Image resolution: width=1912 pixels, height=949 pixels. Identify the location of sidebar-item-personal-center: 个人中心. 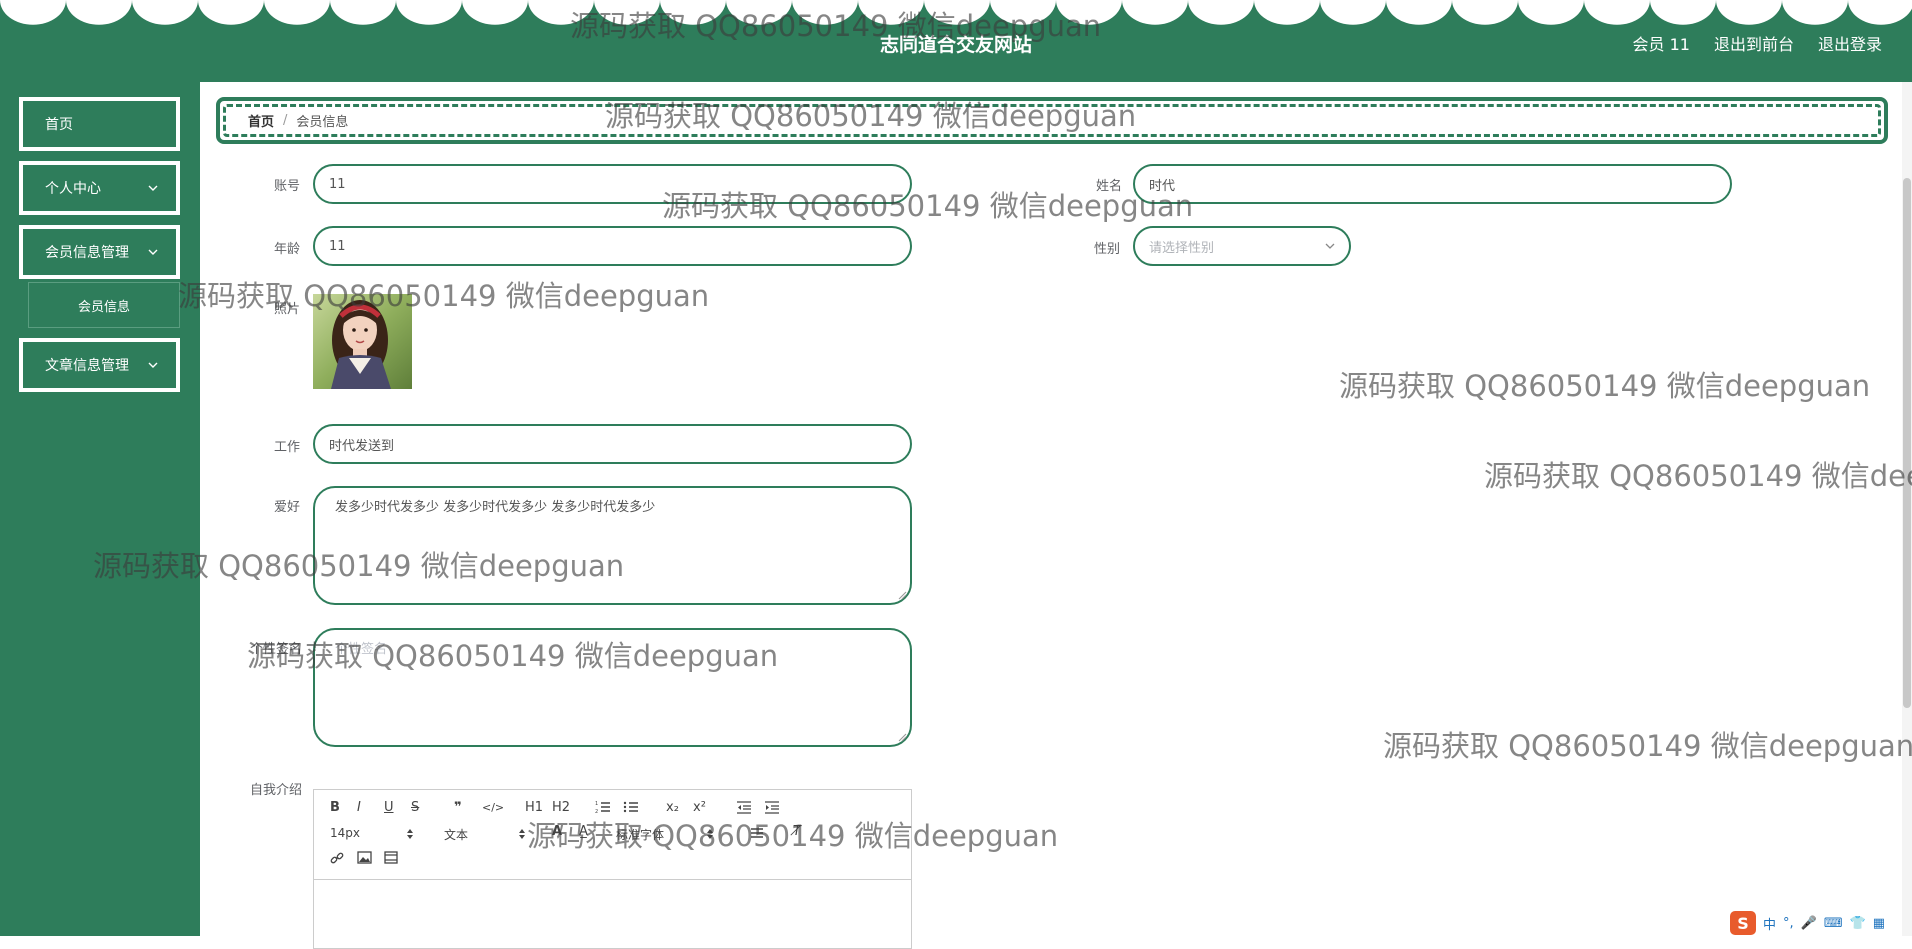
(99, 188).